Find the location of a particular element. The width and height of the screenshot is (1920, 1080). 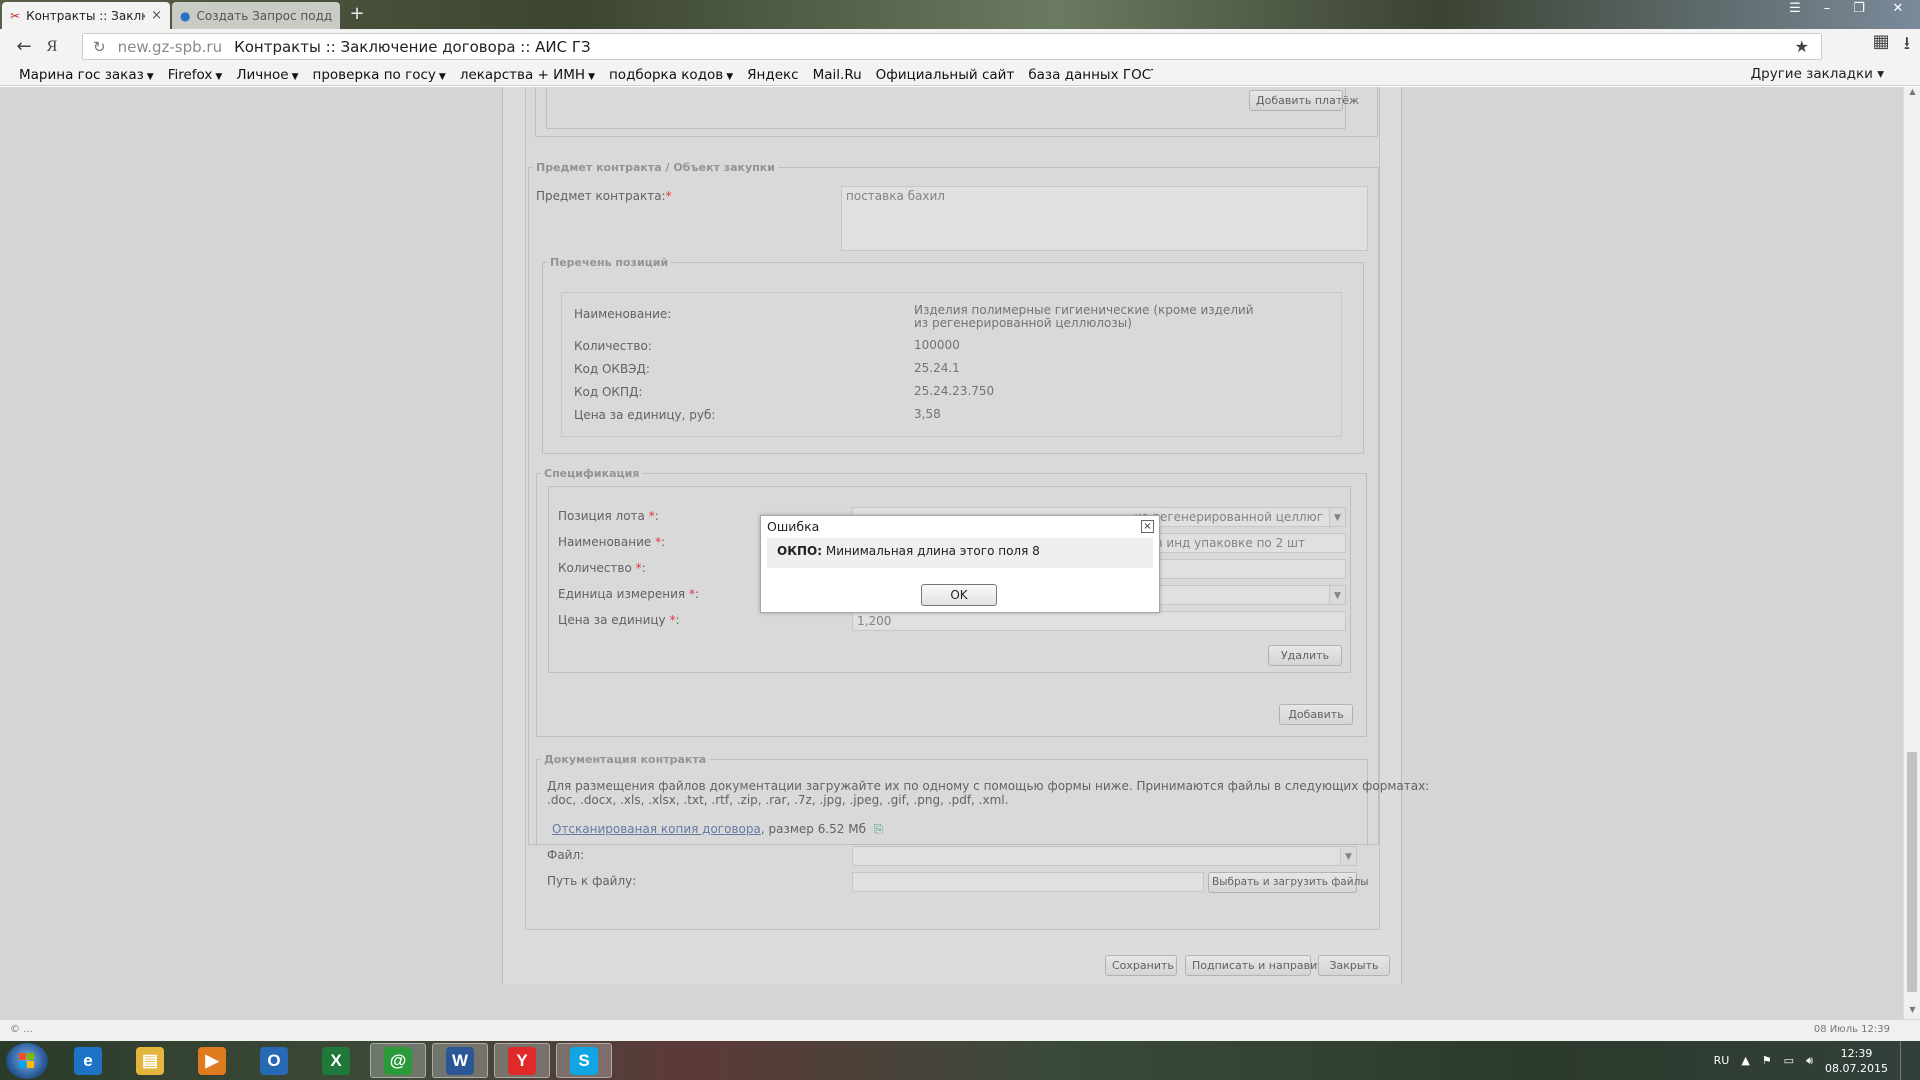

scissors-icon: ✂ is located at coordinates (15, 15).